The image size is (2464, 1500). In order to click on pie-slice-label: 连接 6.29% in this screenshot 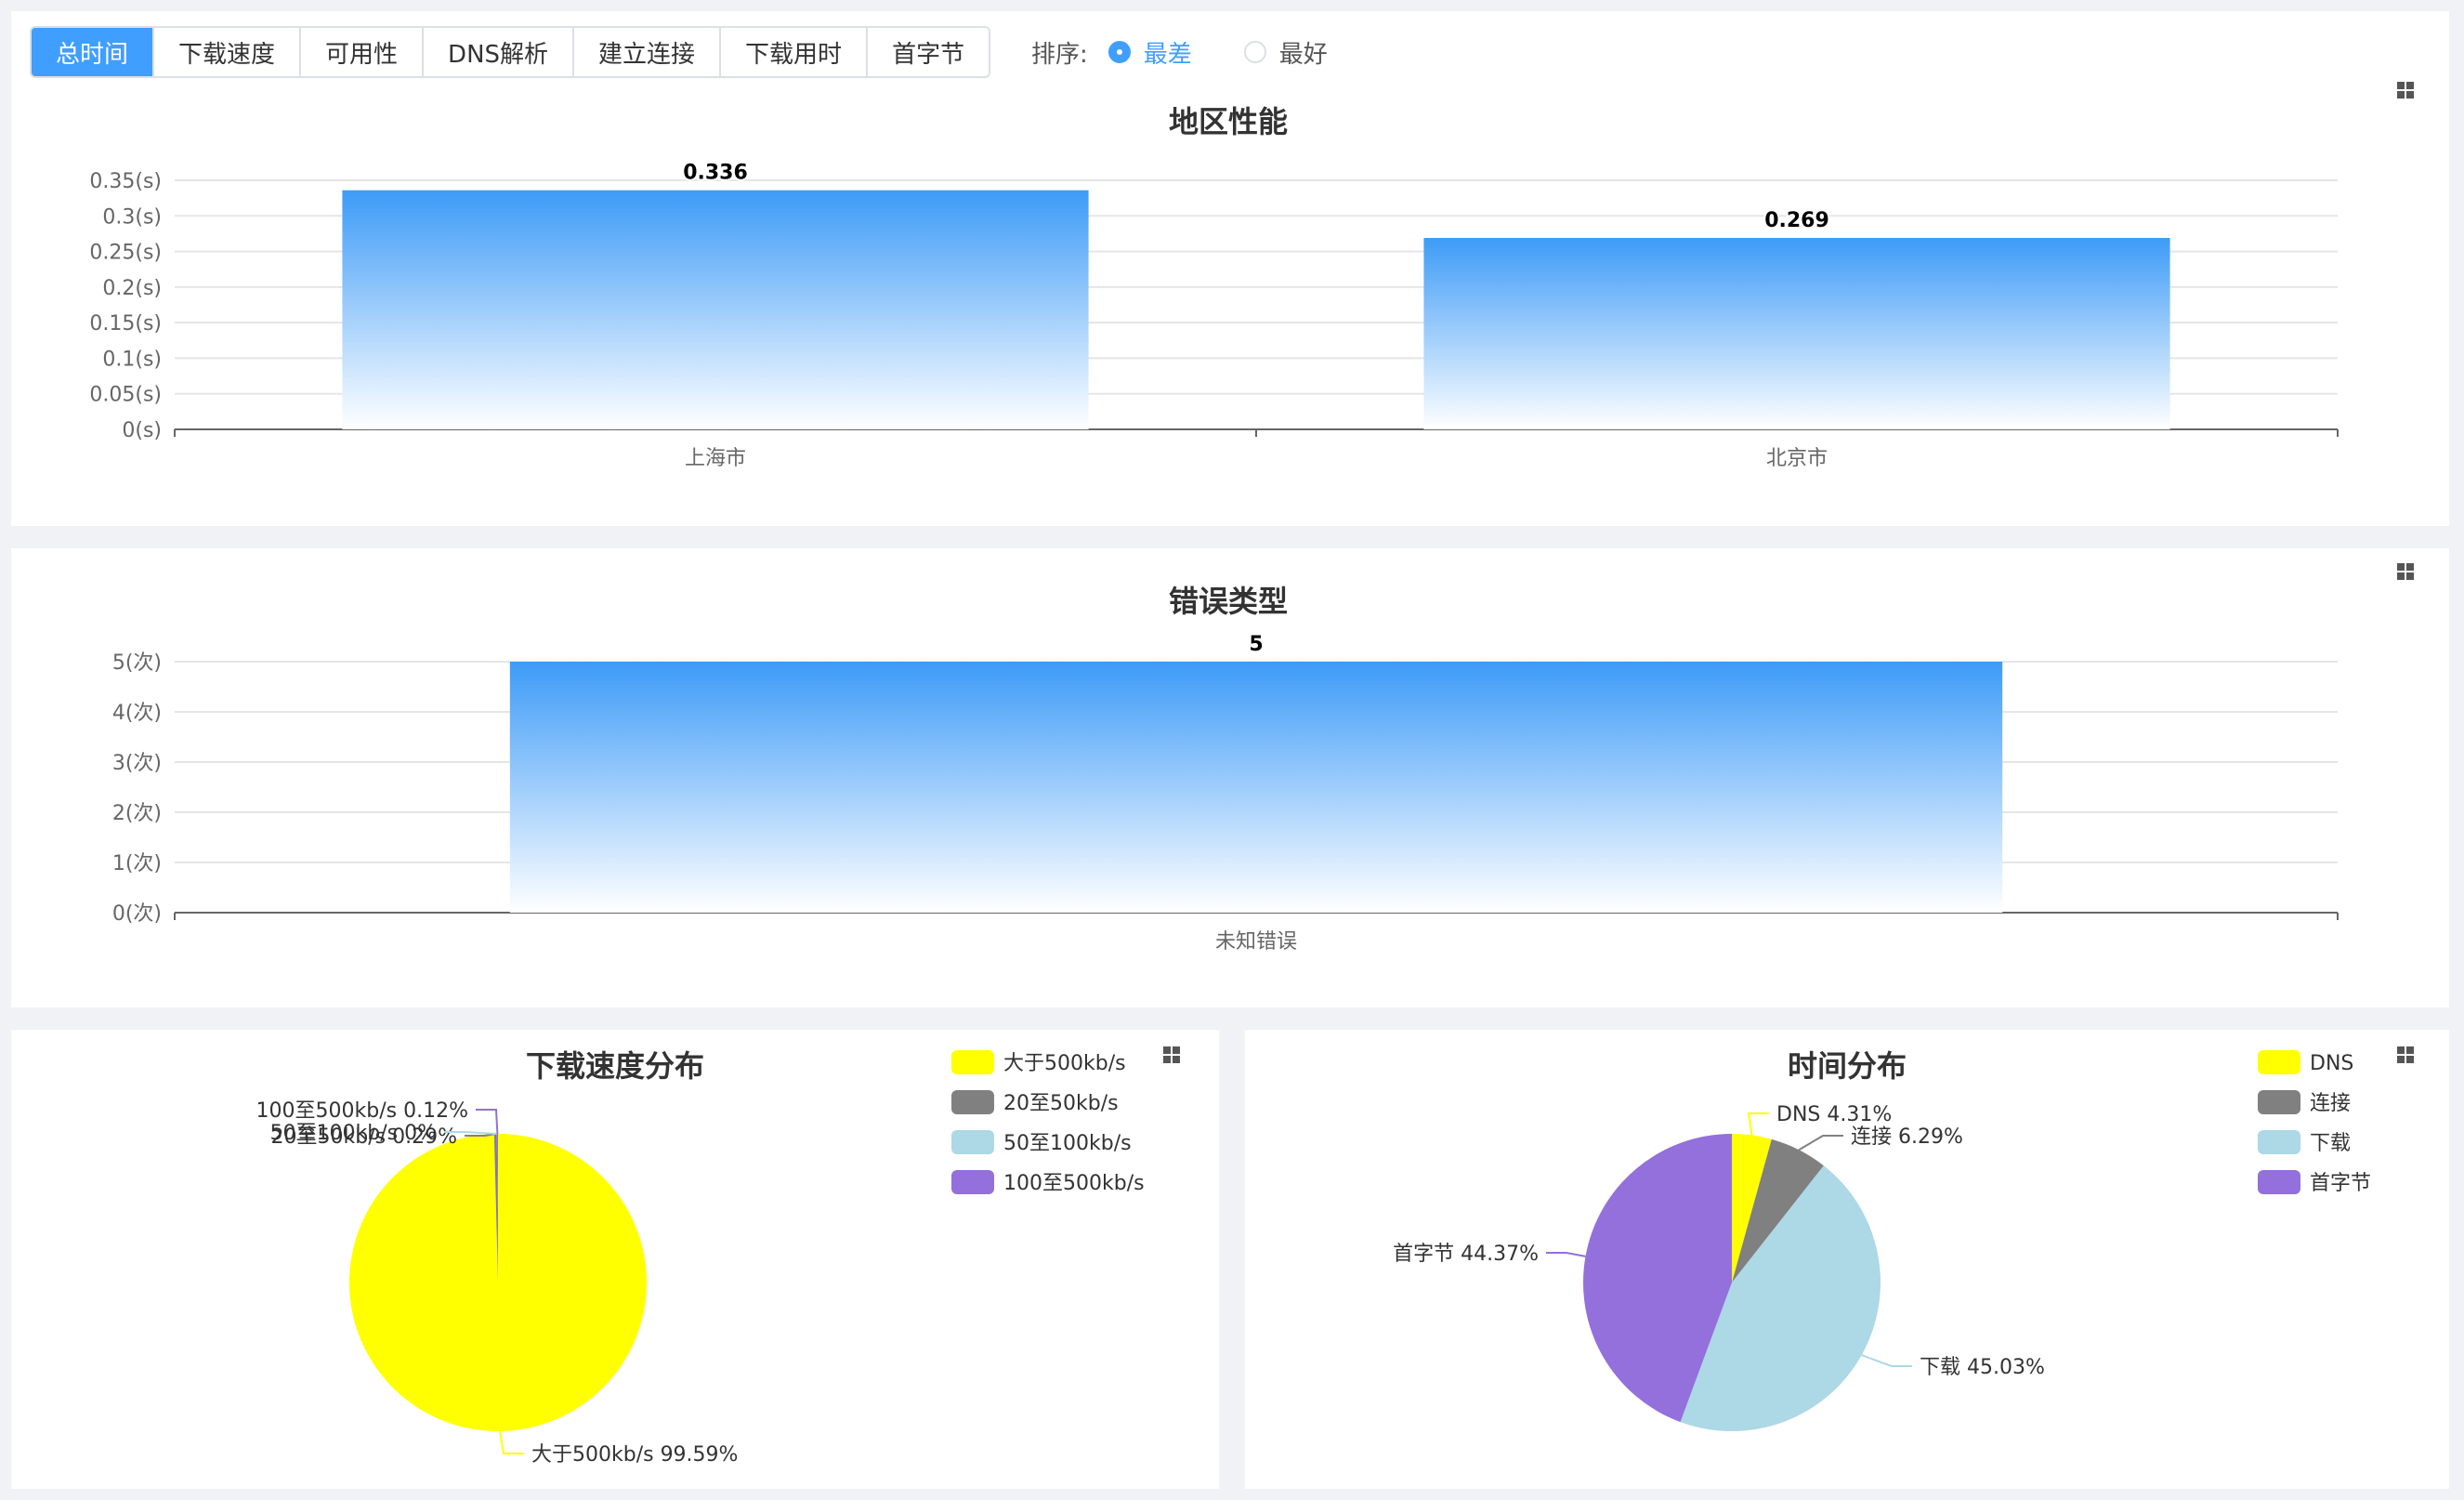, I will do `click(1907, 1137)`.